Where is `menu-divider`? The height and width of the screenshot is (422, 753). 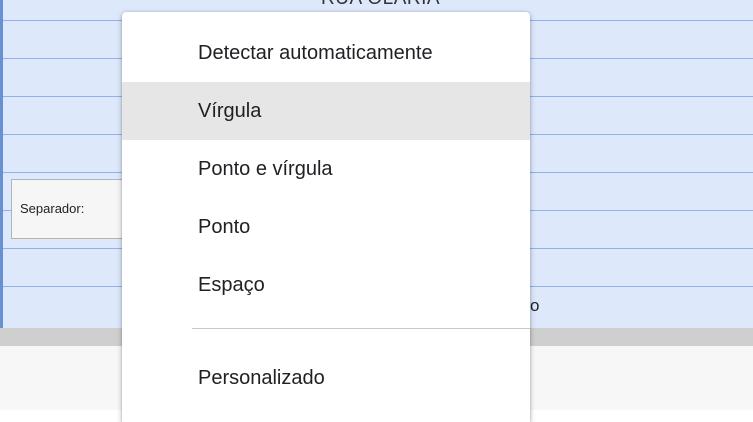
menu-divider is located at coordinates (361, 328).